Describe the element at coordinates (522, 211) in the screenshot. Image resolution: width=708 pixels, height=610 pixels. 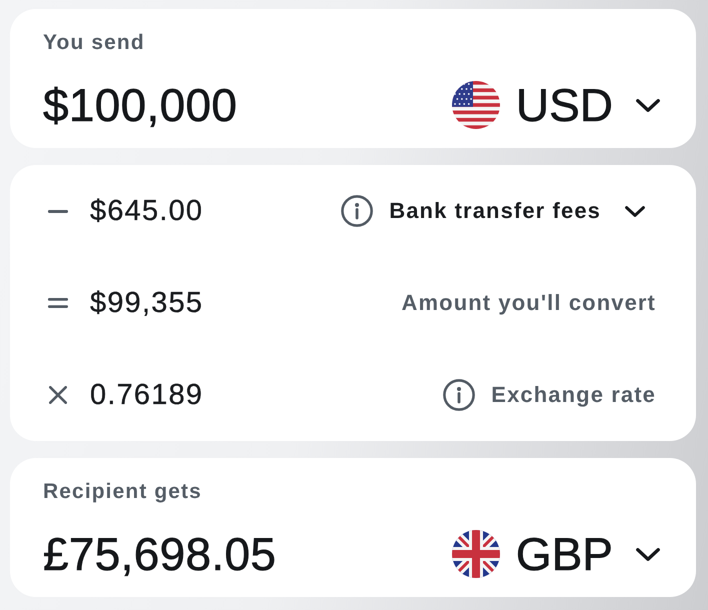
I see `fees-dropdown-button: Bank transfer fees` at that location.